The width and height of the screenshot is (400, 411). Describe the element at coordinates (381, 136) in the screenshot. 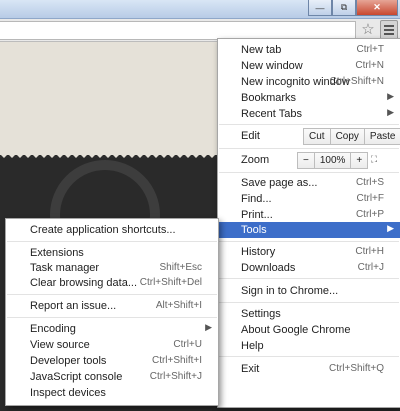

I see `paste-button: Paste` at that location.